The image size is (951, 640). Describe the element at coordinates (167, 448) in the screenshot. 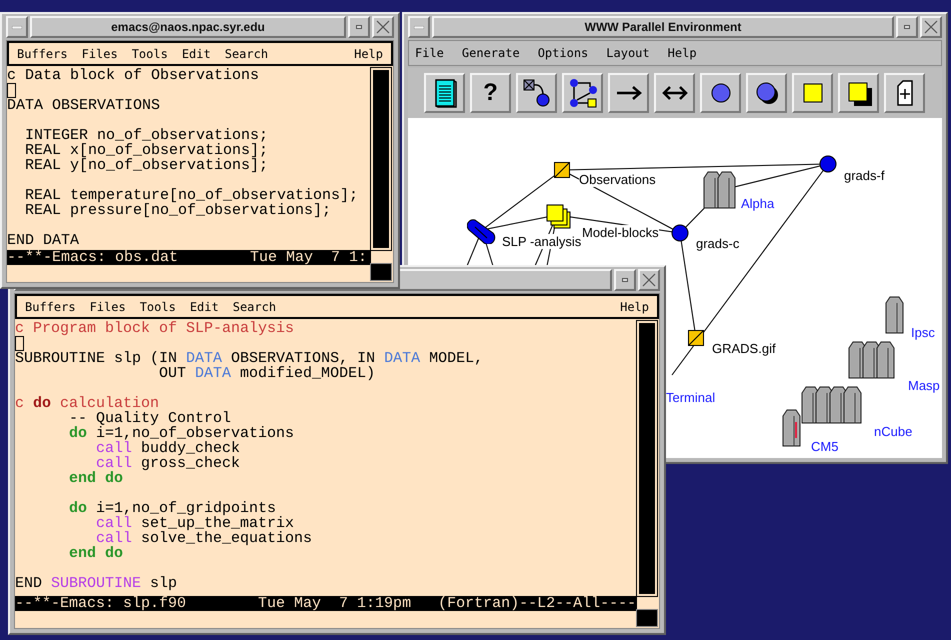

I see `code-line: call buddy_check` at that location.